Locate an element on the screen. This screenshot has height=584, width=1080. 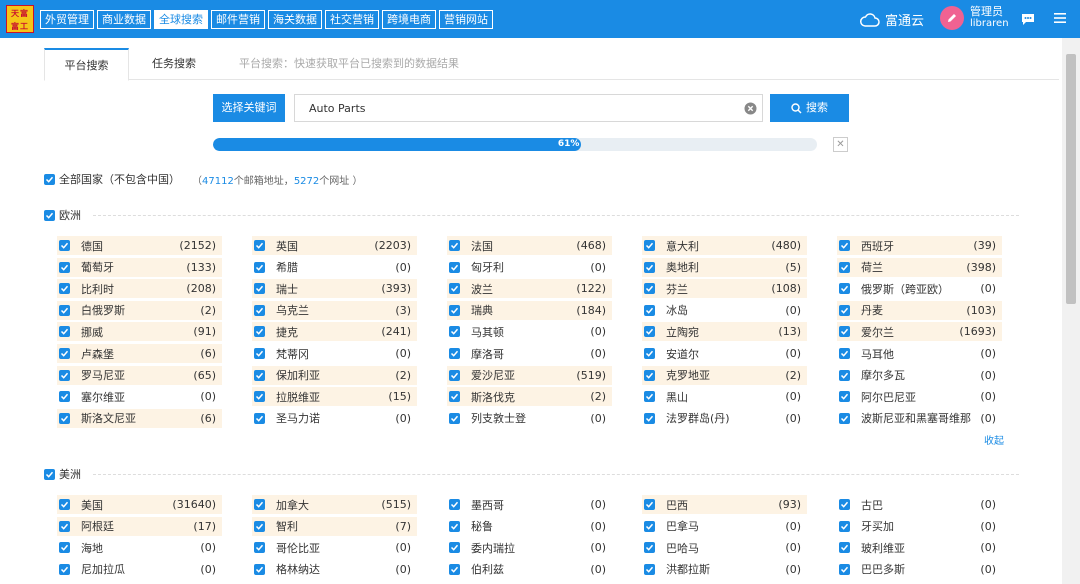
country-item: 梵蒂冈 (0) is located at coordinates (334, 353).